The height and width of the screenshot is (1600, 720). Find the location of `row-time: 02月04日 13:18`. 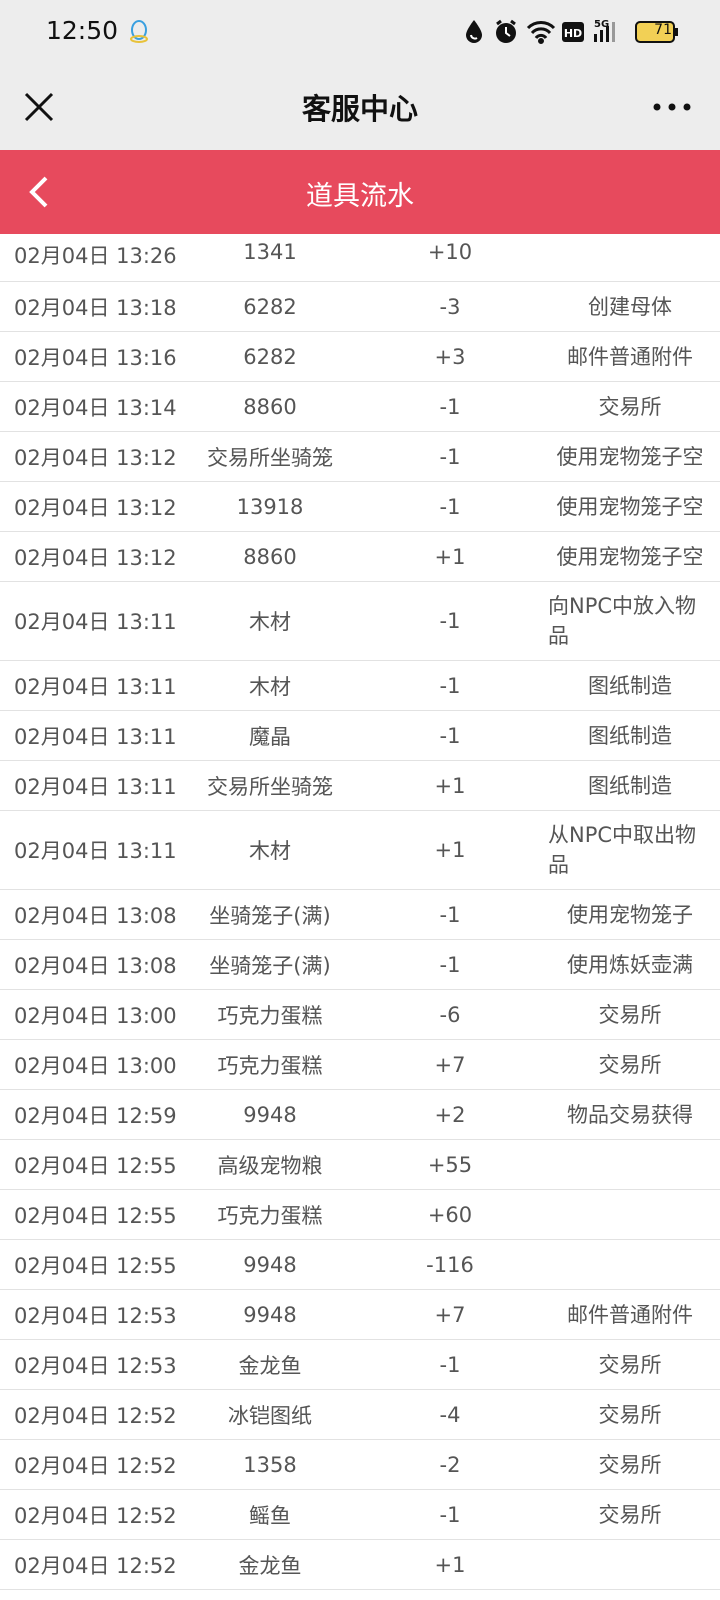

row-time: 02月04日 13:18 is located at coordinates (95, 307).